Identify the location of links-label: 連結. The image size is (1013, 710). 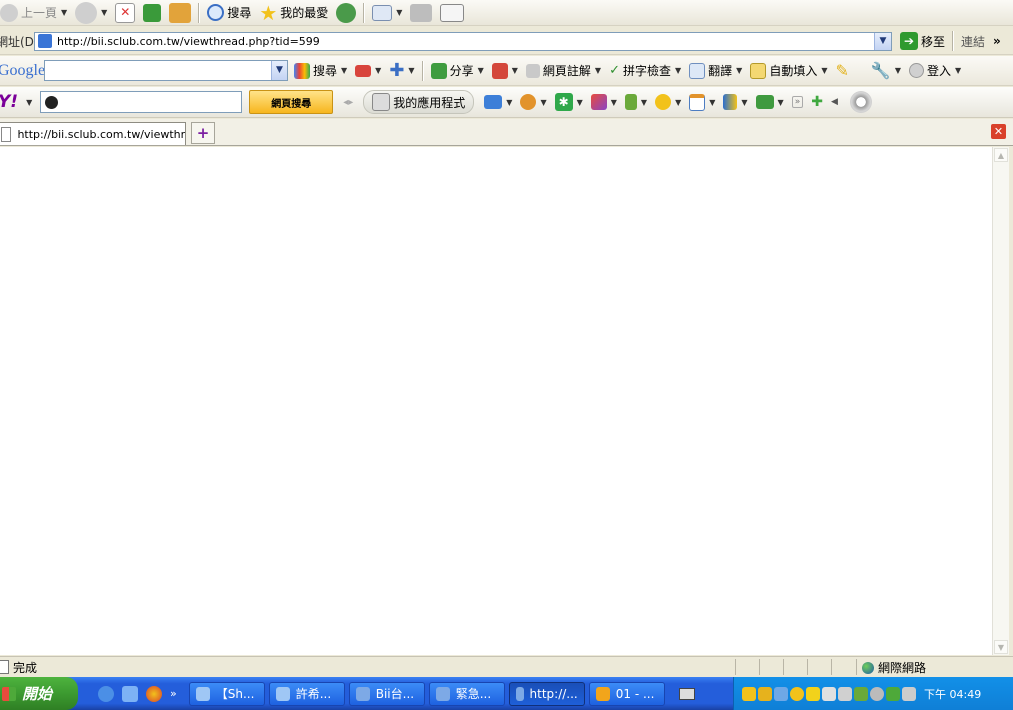
(973, 41).